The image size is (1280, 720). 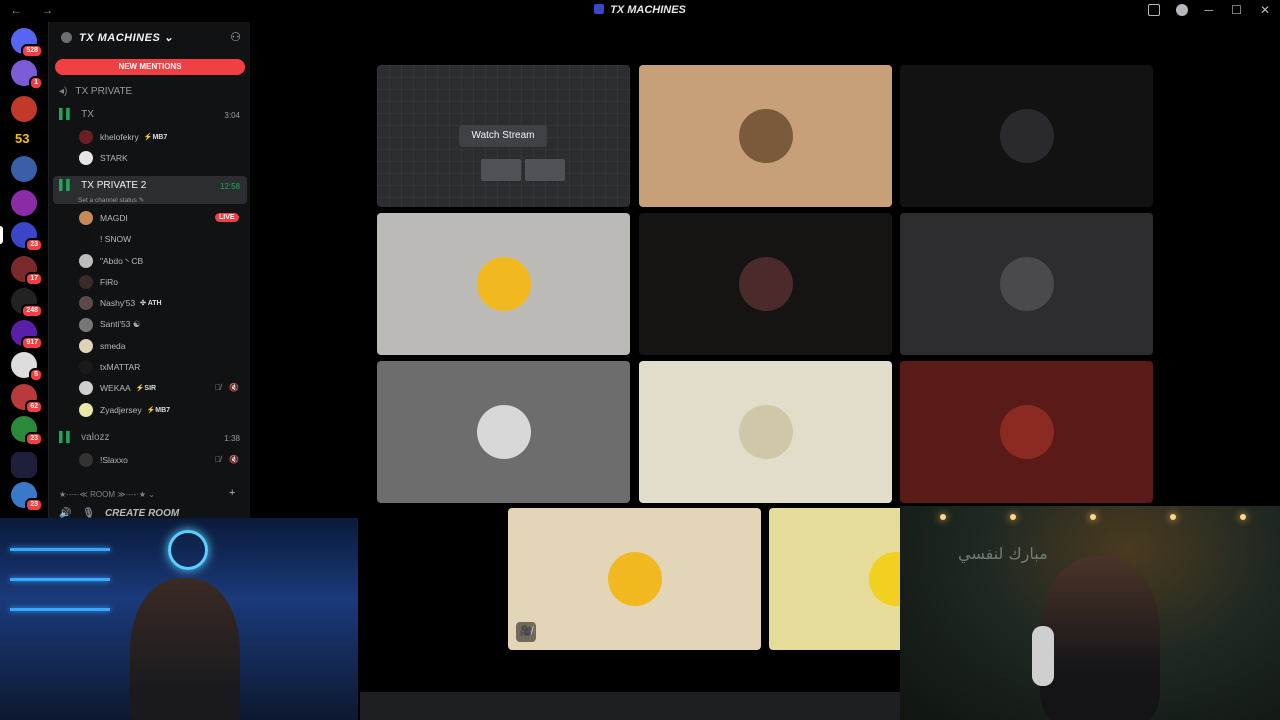 I want to click on server-folder, so click(x=24, y=465).